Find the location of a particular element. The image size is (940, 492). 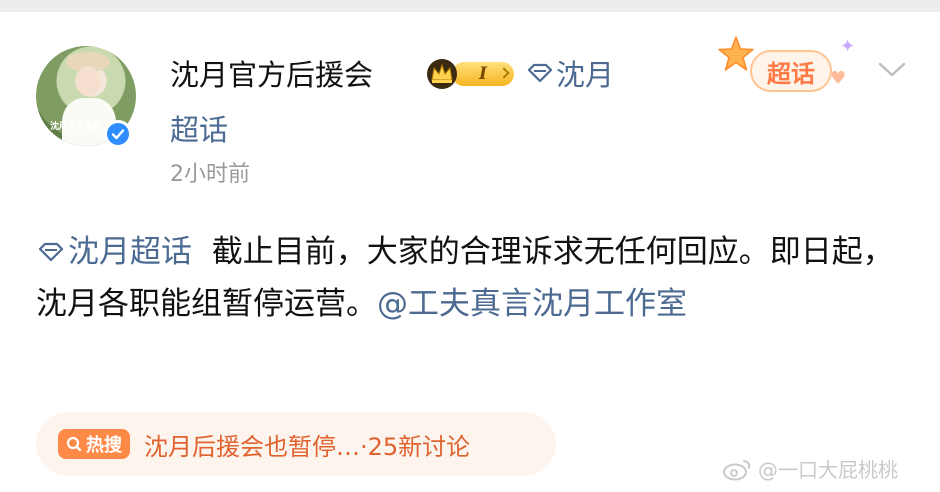

crown-icon is located at coordinates (442, 74).